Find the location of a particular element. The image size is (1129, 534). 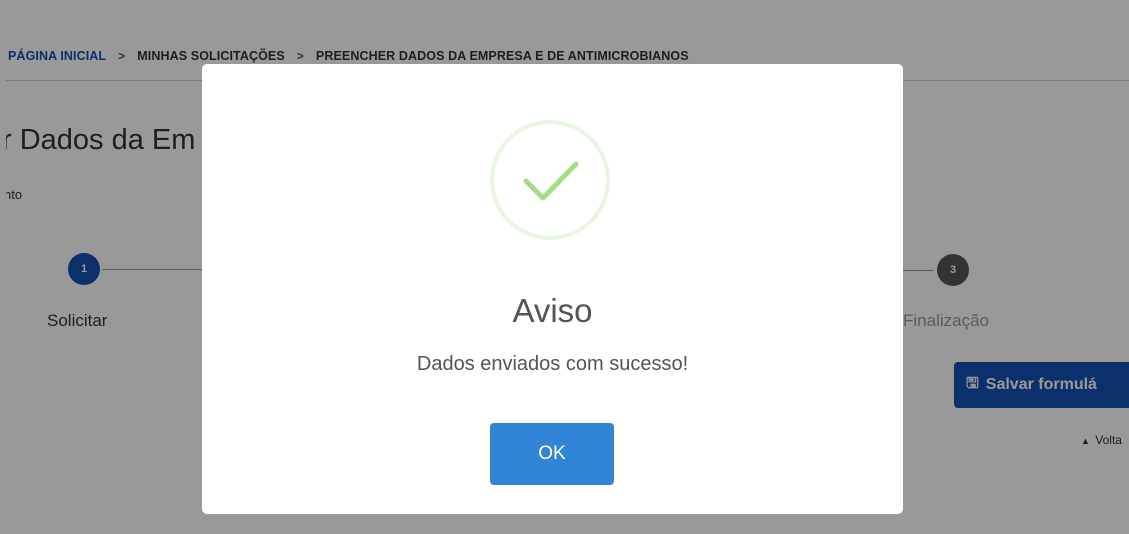

ok-button: OK is located at coordinates (552, 454).